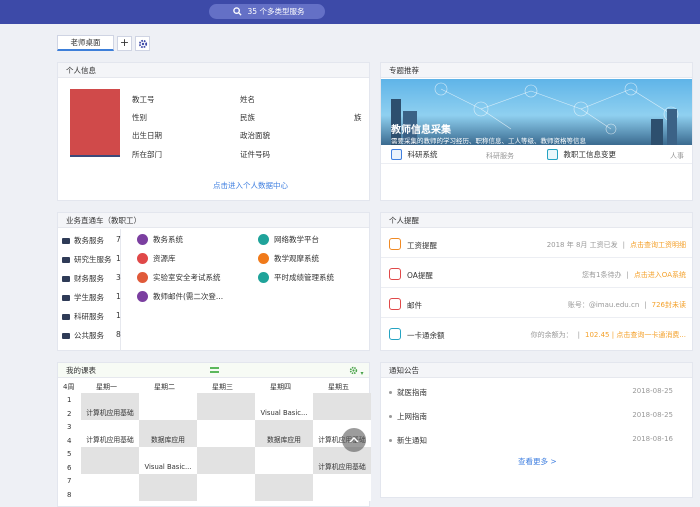 The image size is (700, 507). I want to click on app-item: 网络教学平台, so click(288, 239).